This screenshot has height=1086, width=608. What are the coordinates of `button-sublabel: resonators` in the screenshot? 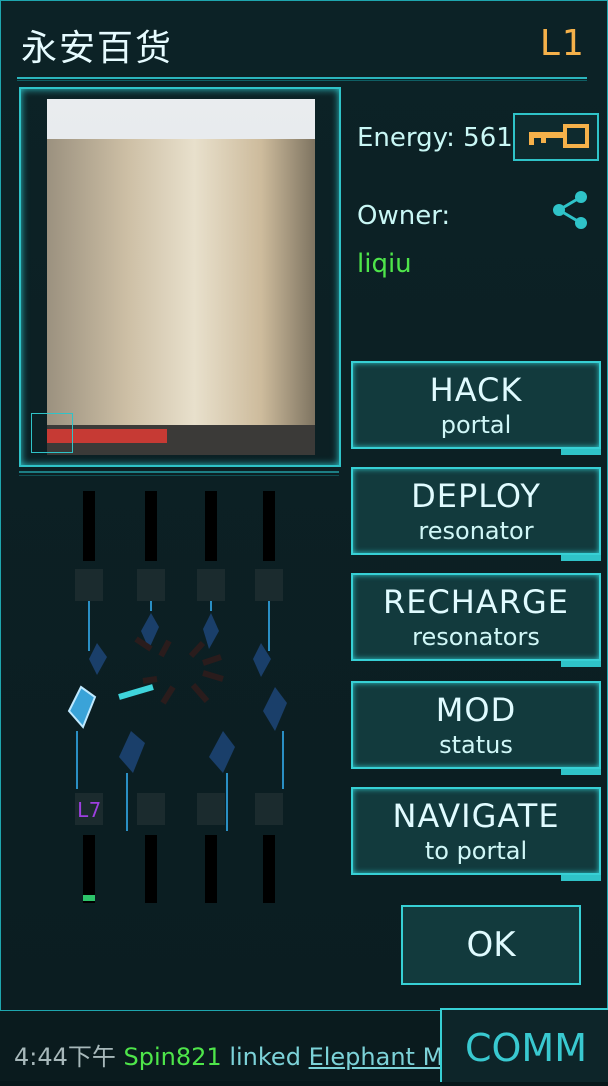 It's located at (476, 637).